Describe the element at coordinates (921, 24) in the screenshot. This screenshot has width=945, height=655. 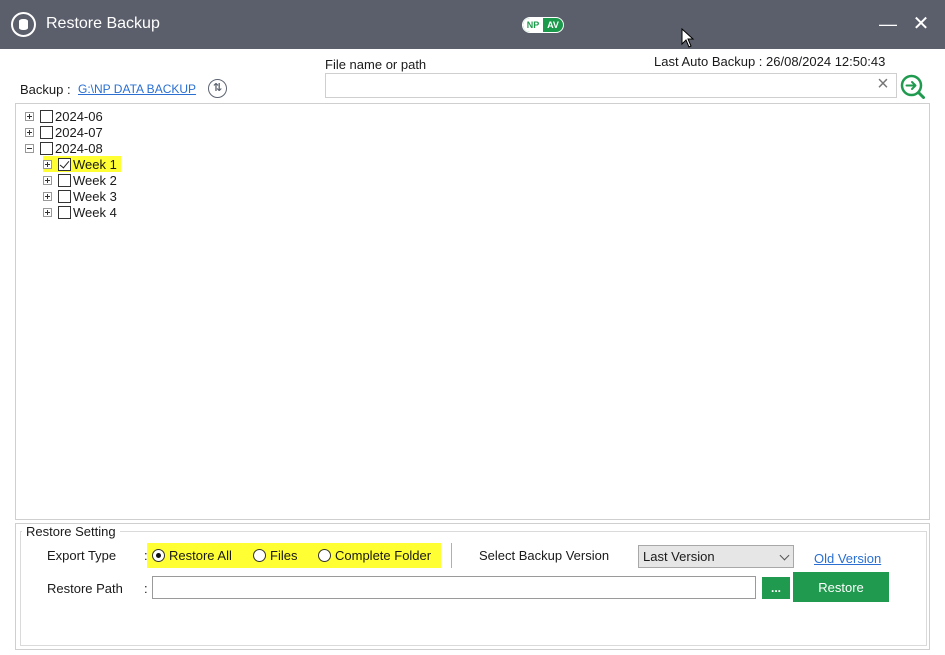
I see `close-button: ✕` at that location.